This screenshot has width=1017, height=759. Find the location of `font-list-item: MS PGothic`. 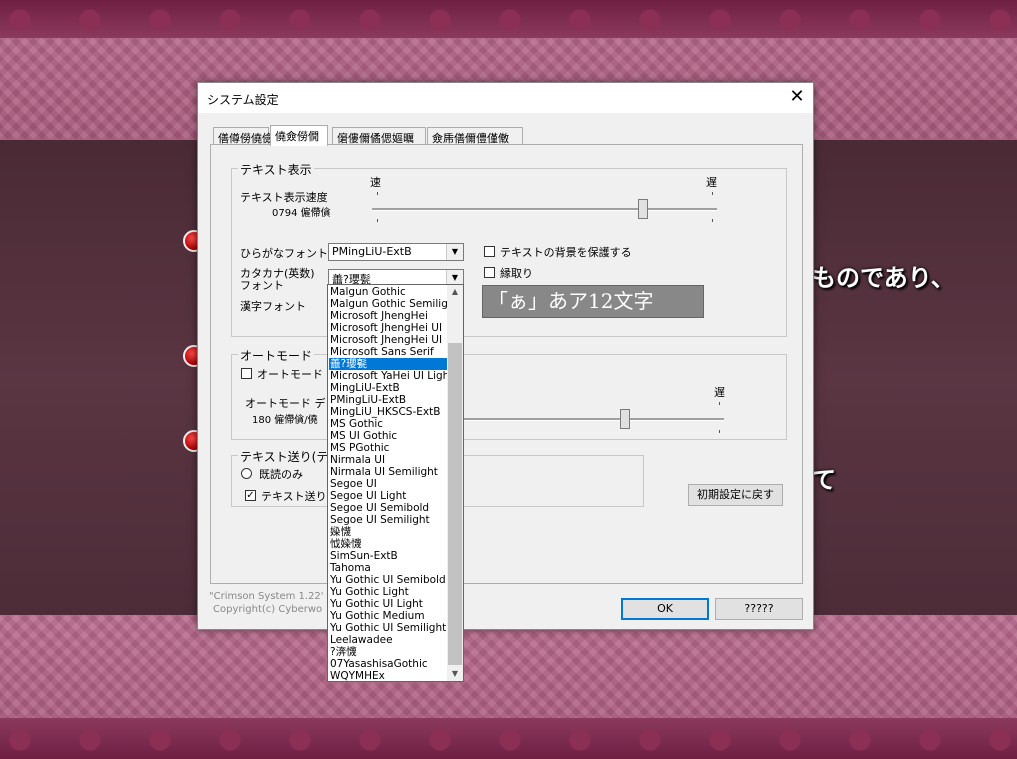

font-list-item: MS PGothic is located at coordinates (388, 448).